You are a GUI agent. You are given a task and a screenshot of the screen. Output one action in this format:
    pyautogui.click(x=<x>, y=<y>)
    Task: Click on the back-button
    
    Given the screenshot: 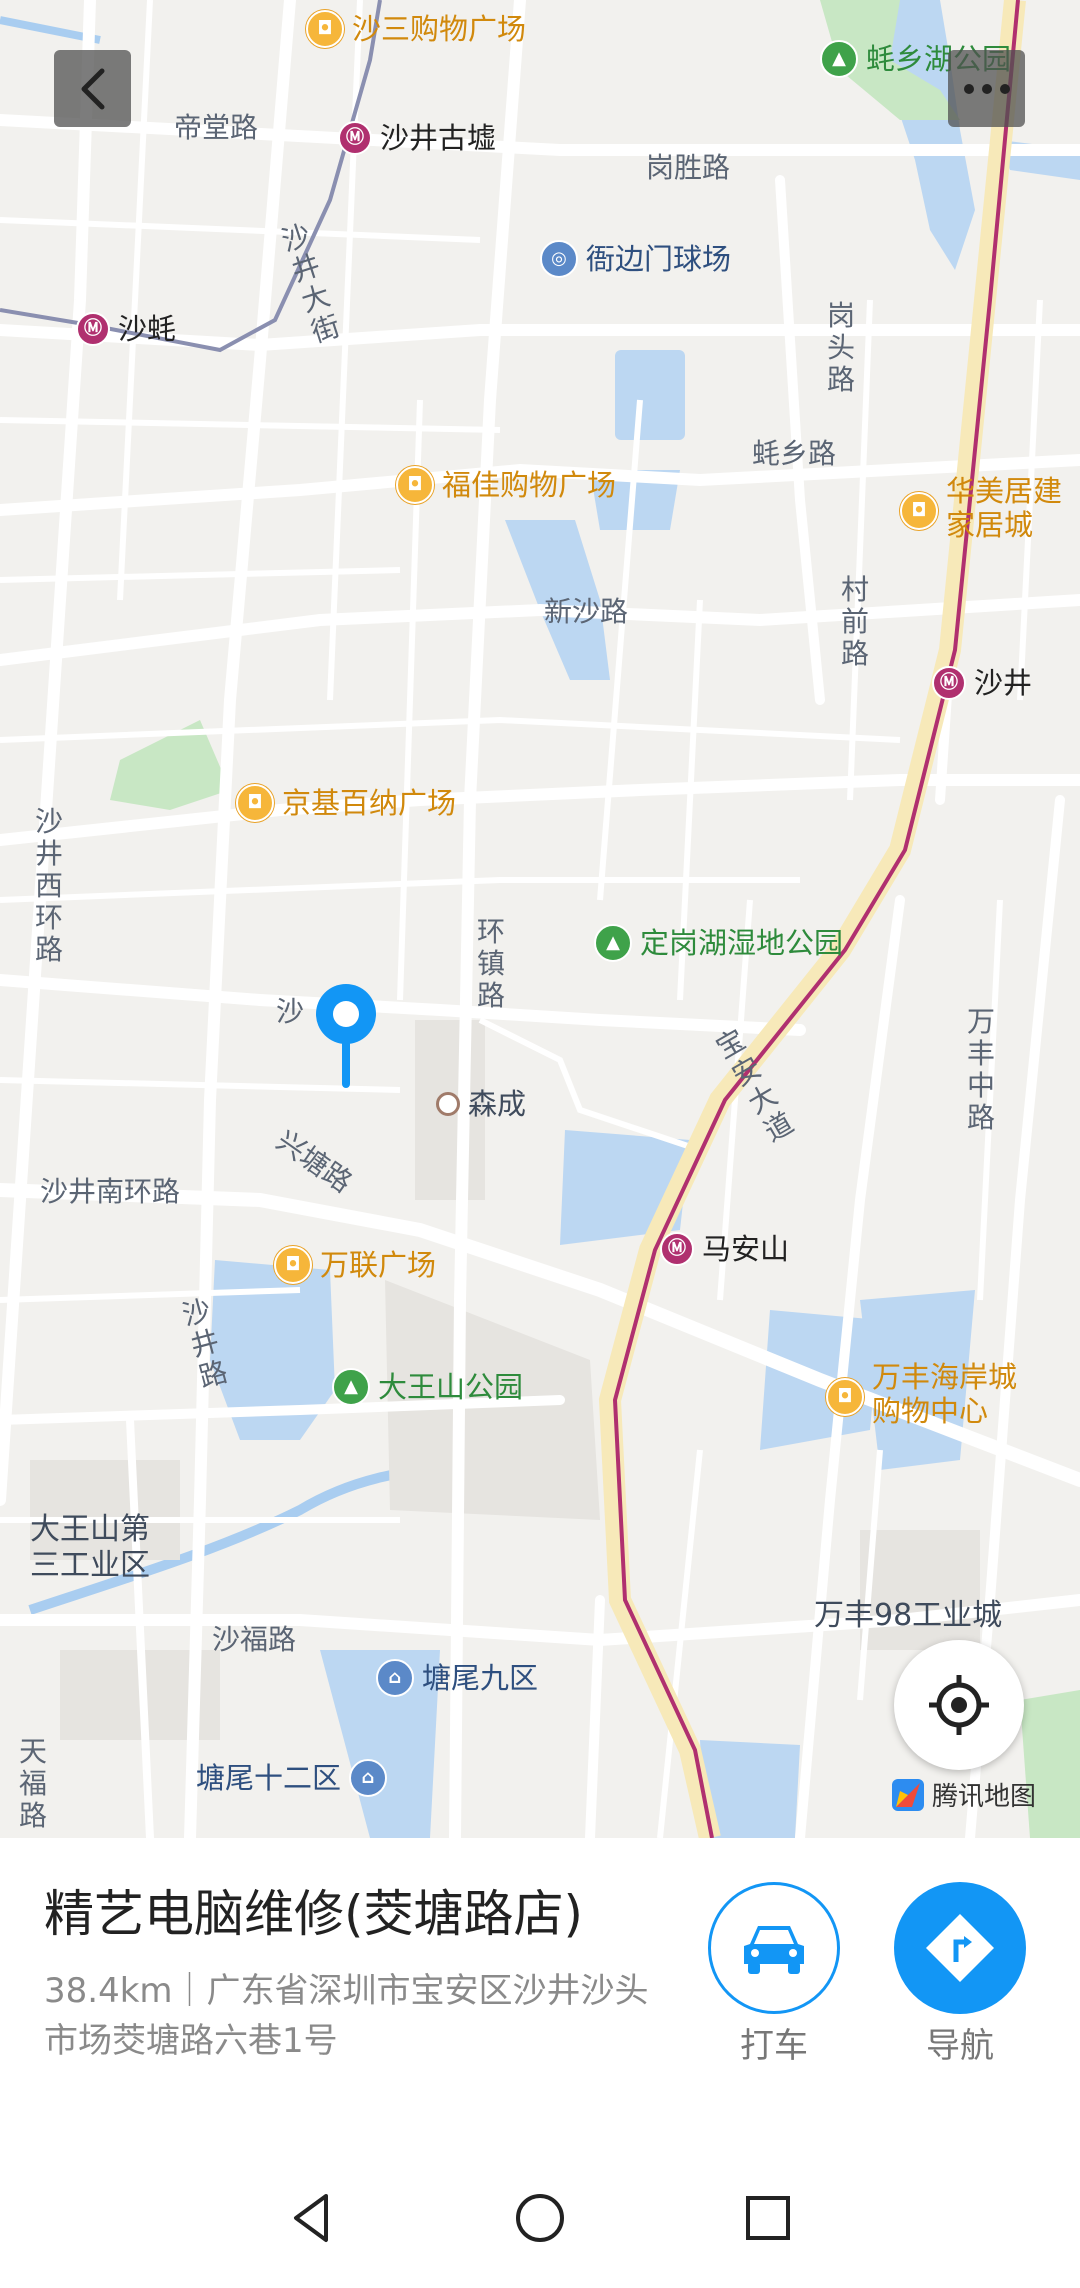 What is the action you would take?
    pyautogui.click(x=92, y=88)
    